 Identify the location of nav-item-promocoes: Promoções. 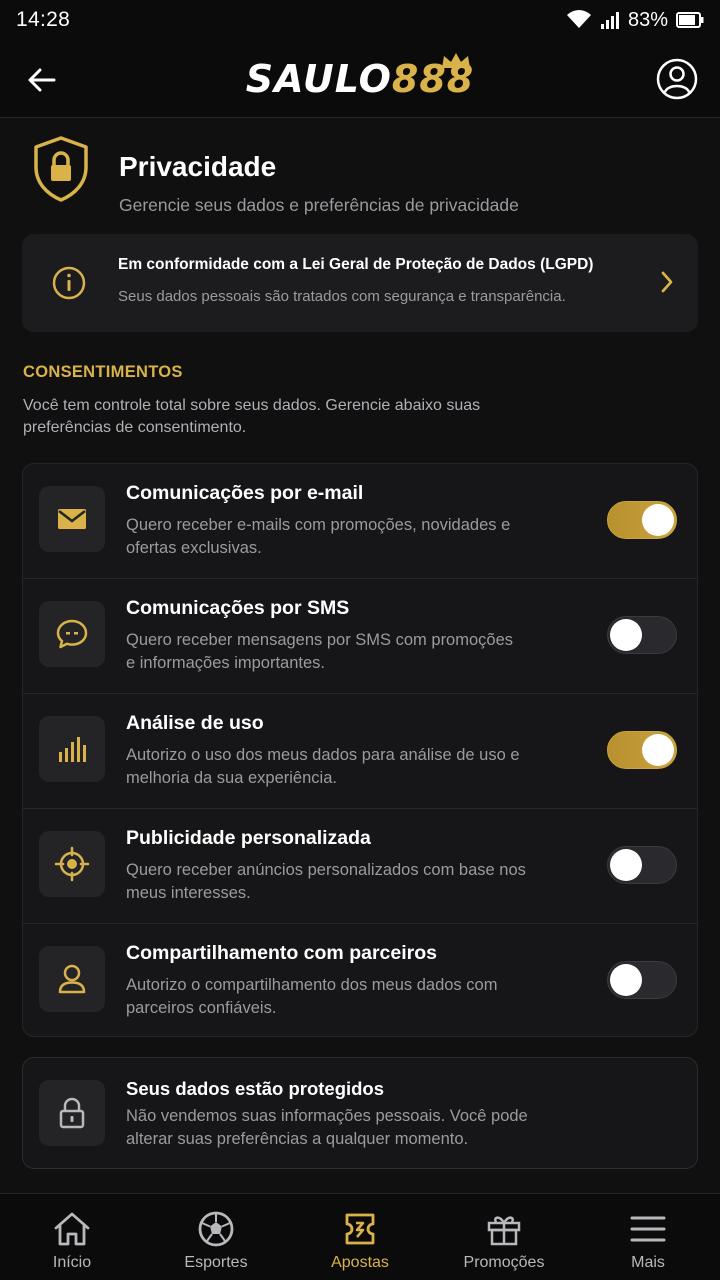
(504, 1237).